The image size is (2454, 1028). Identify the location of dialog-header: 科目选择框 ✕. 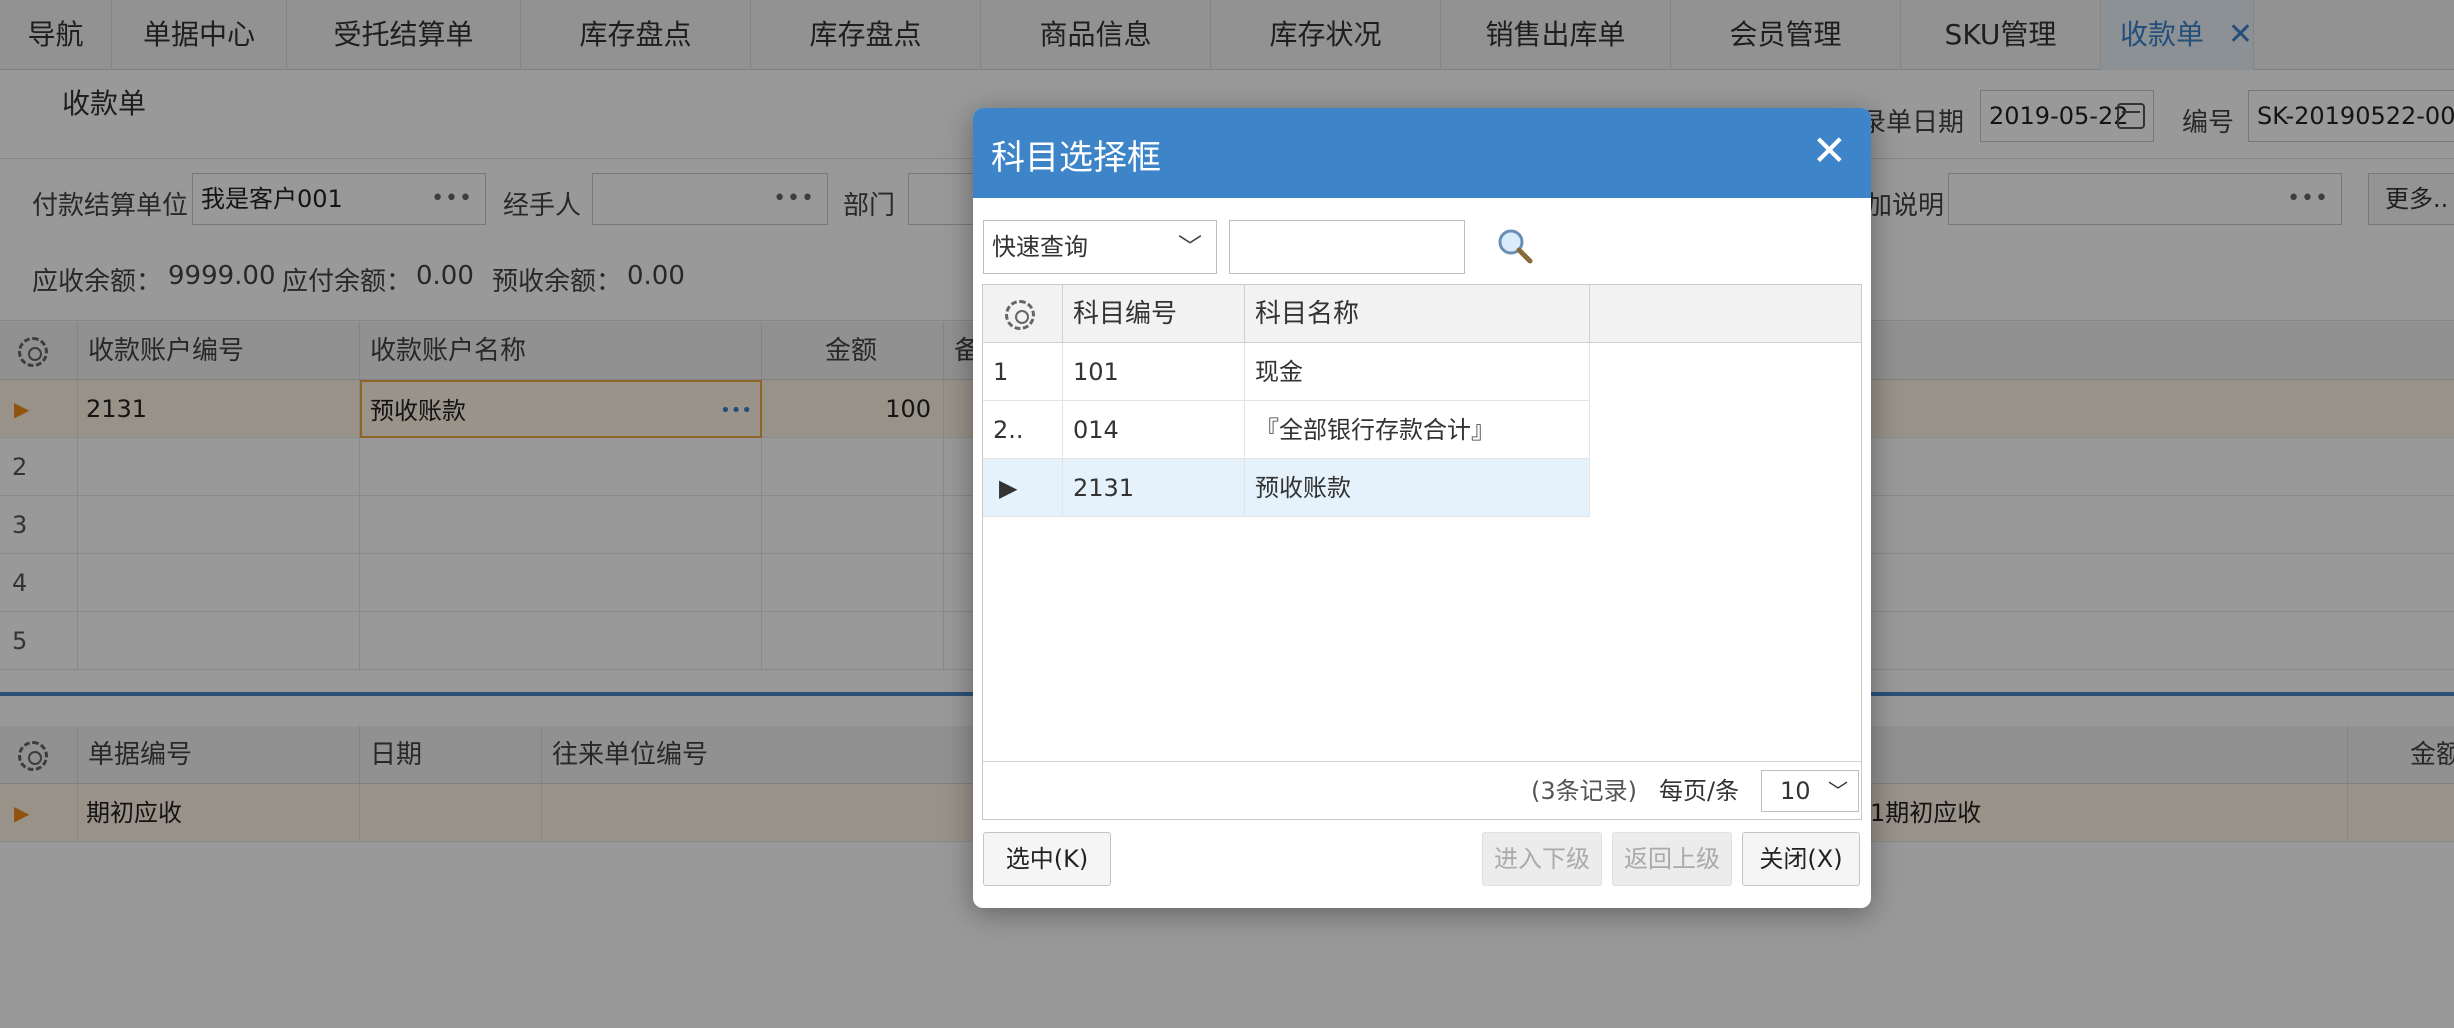
(1422, 153).